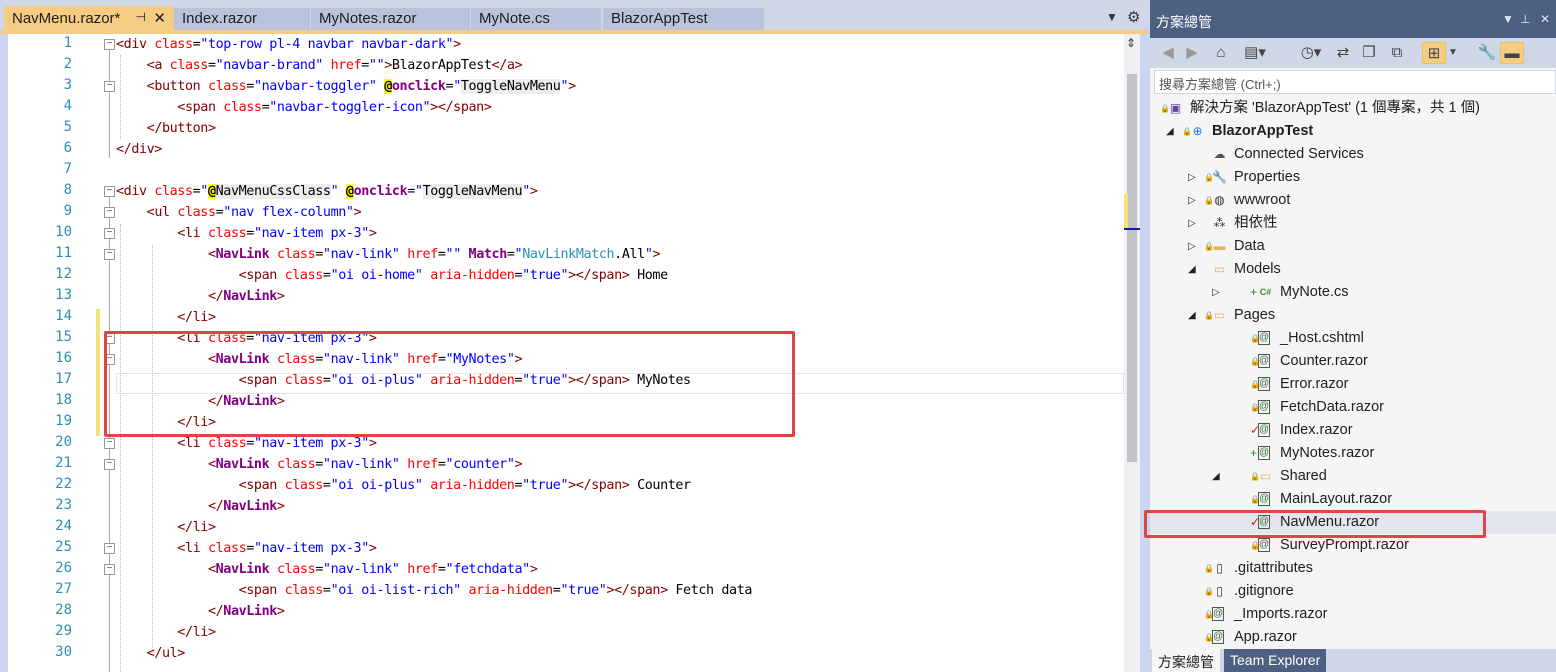  What do you see at coordinates (1353, 637) in the screenshot?
I see `tree-item: 🔒 @ App.razor` at bounding box center [1353, 637].